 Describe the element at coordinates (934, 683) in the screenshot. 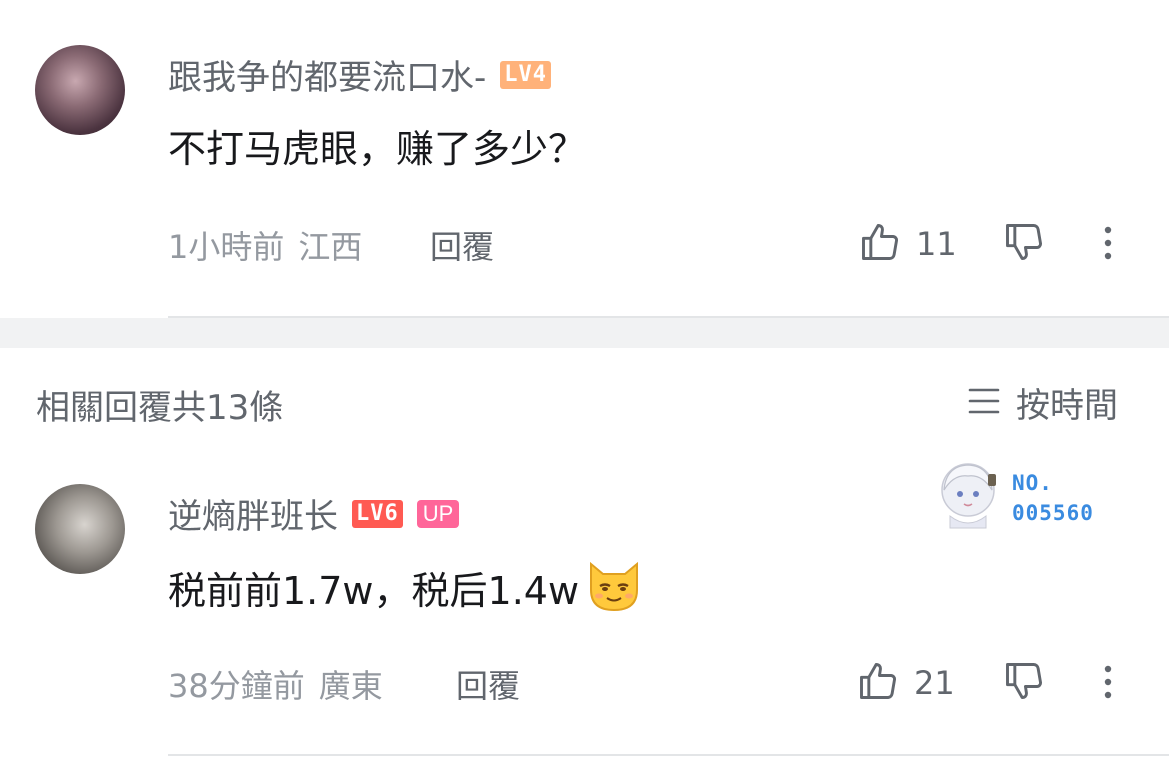

I see `like-count: 21` at that location.